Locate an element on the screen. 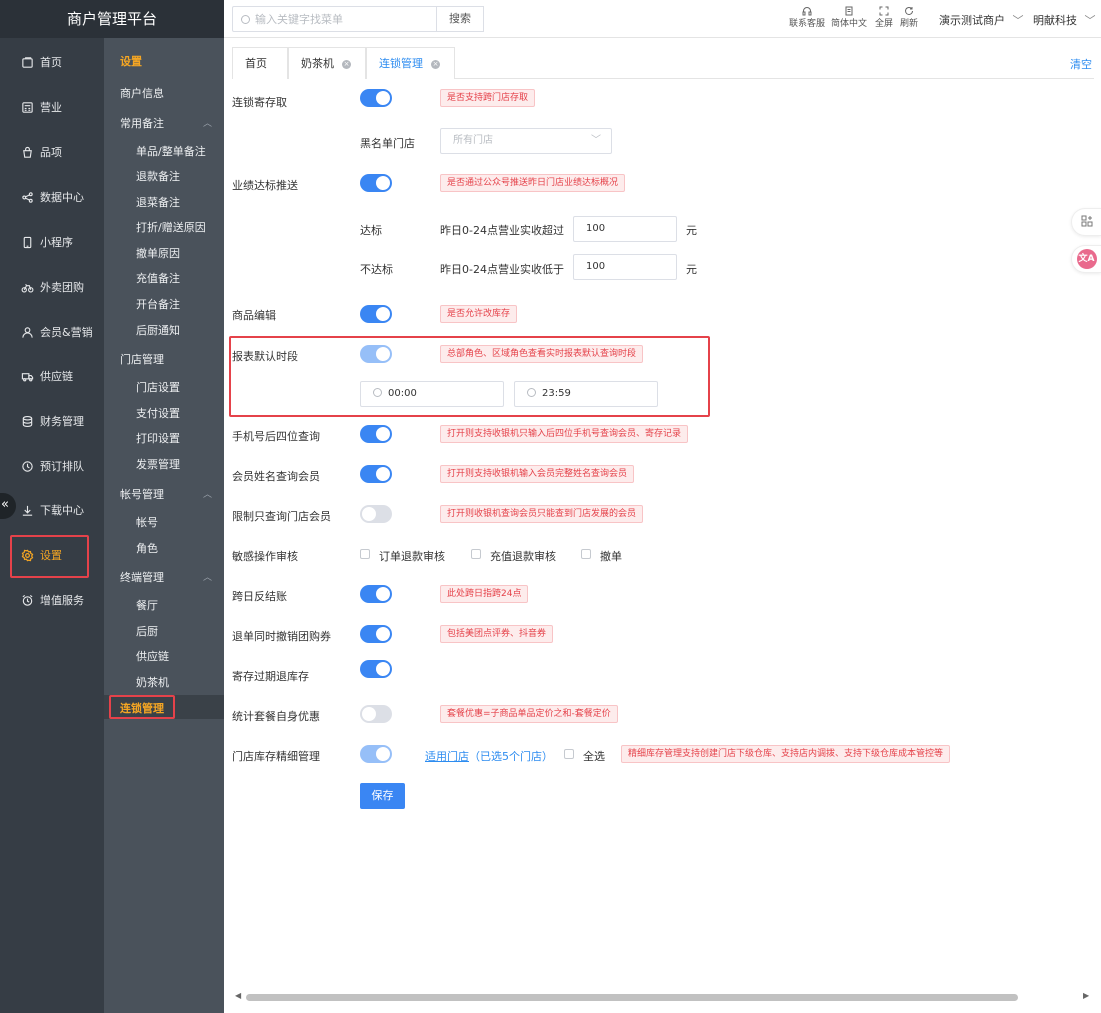 This screenshot has height=1013, width=1101. sub-item-note-5: 撤单原因 is located at coordinates (158, 253).